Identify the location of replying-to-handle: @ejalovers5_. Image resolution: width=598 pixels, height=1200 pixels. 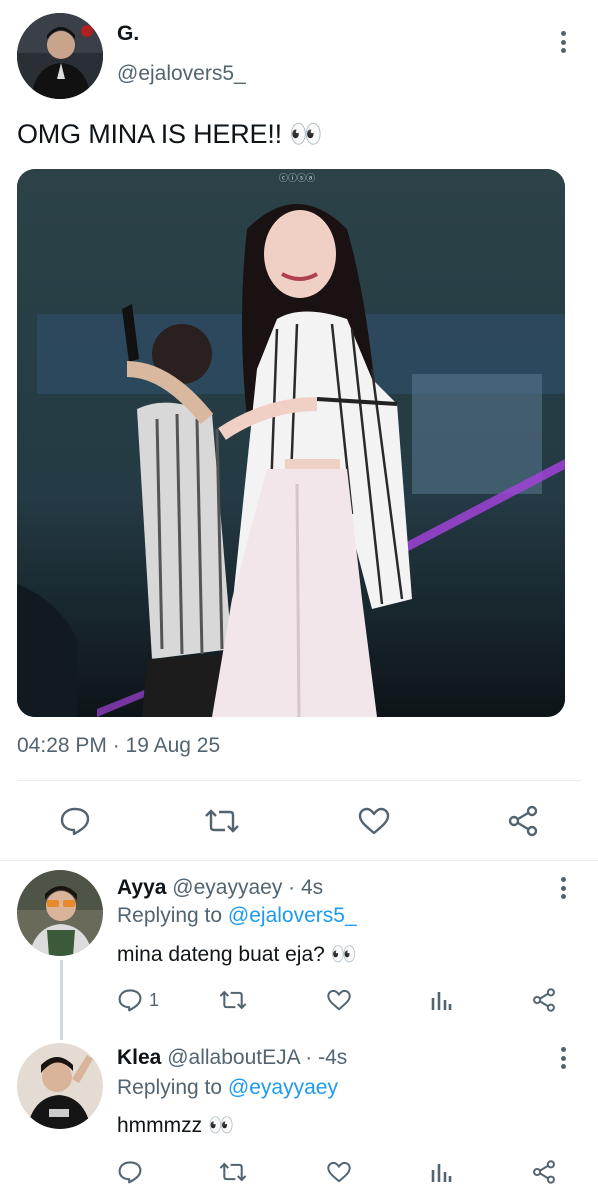
(292, 915).